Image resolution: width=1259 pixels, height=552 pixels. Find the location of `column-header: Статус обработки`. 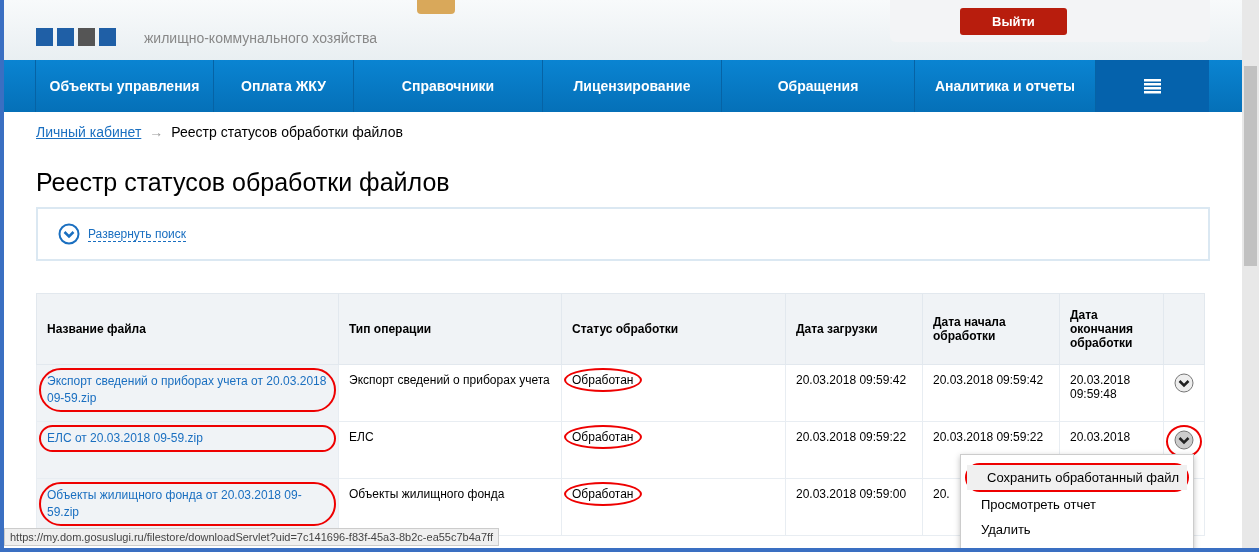

column-header: Статус обработки is located at coordinates (625, 329).